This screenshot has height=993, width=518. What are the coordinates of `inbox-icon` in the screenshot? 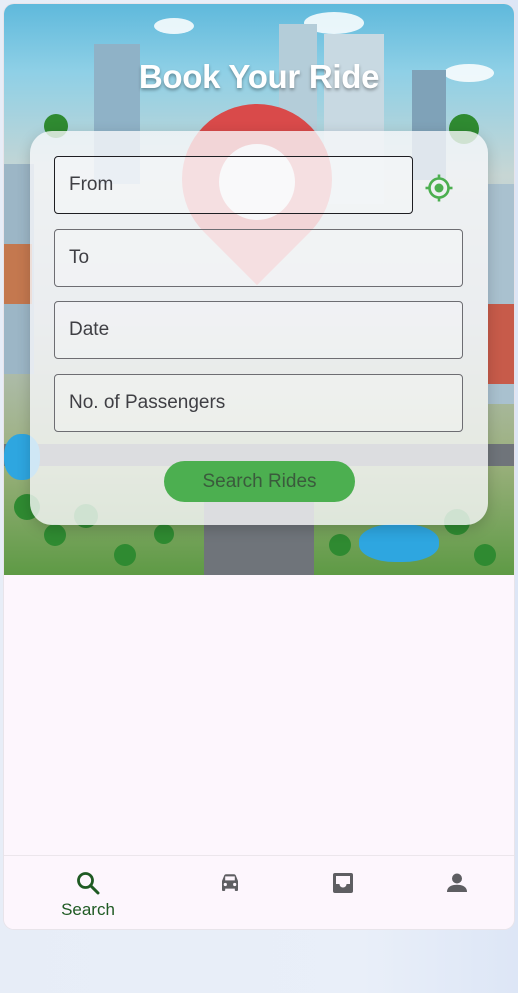 It's located at (343, 883).